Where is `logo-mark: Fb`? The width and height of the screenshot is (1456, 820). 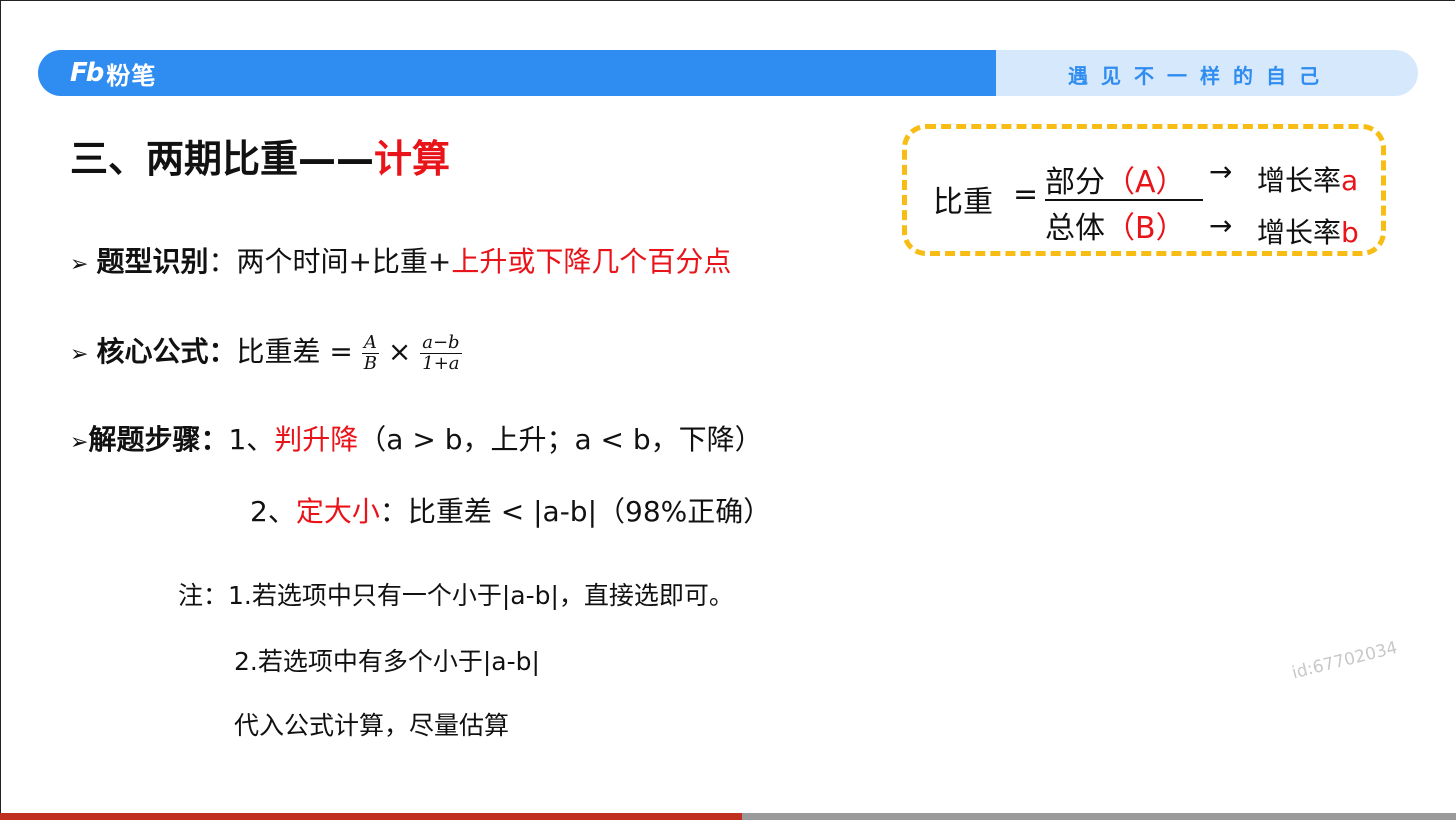
logo-mark: Fb is located at coordinates (87, 73).